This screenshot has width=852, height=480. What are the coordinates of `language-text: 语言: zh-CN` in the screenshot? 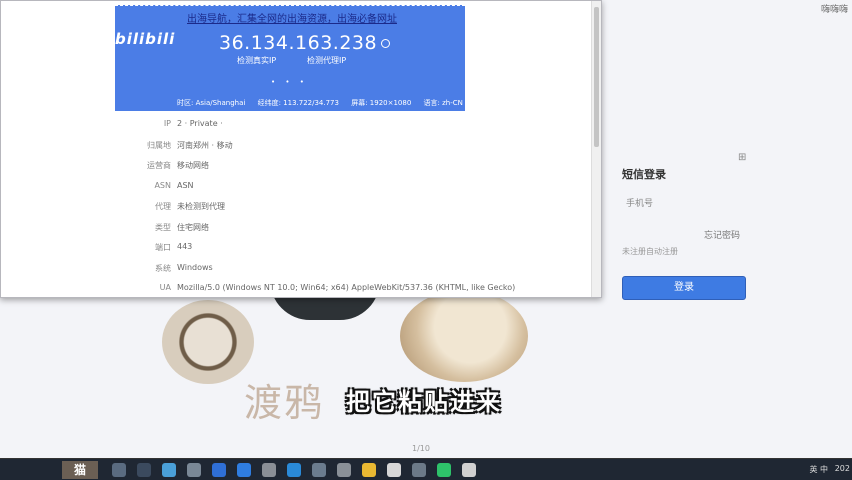 It's located at (443, 103).